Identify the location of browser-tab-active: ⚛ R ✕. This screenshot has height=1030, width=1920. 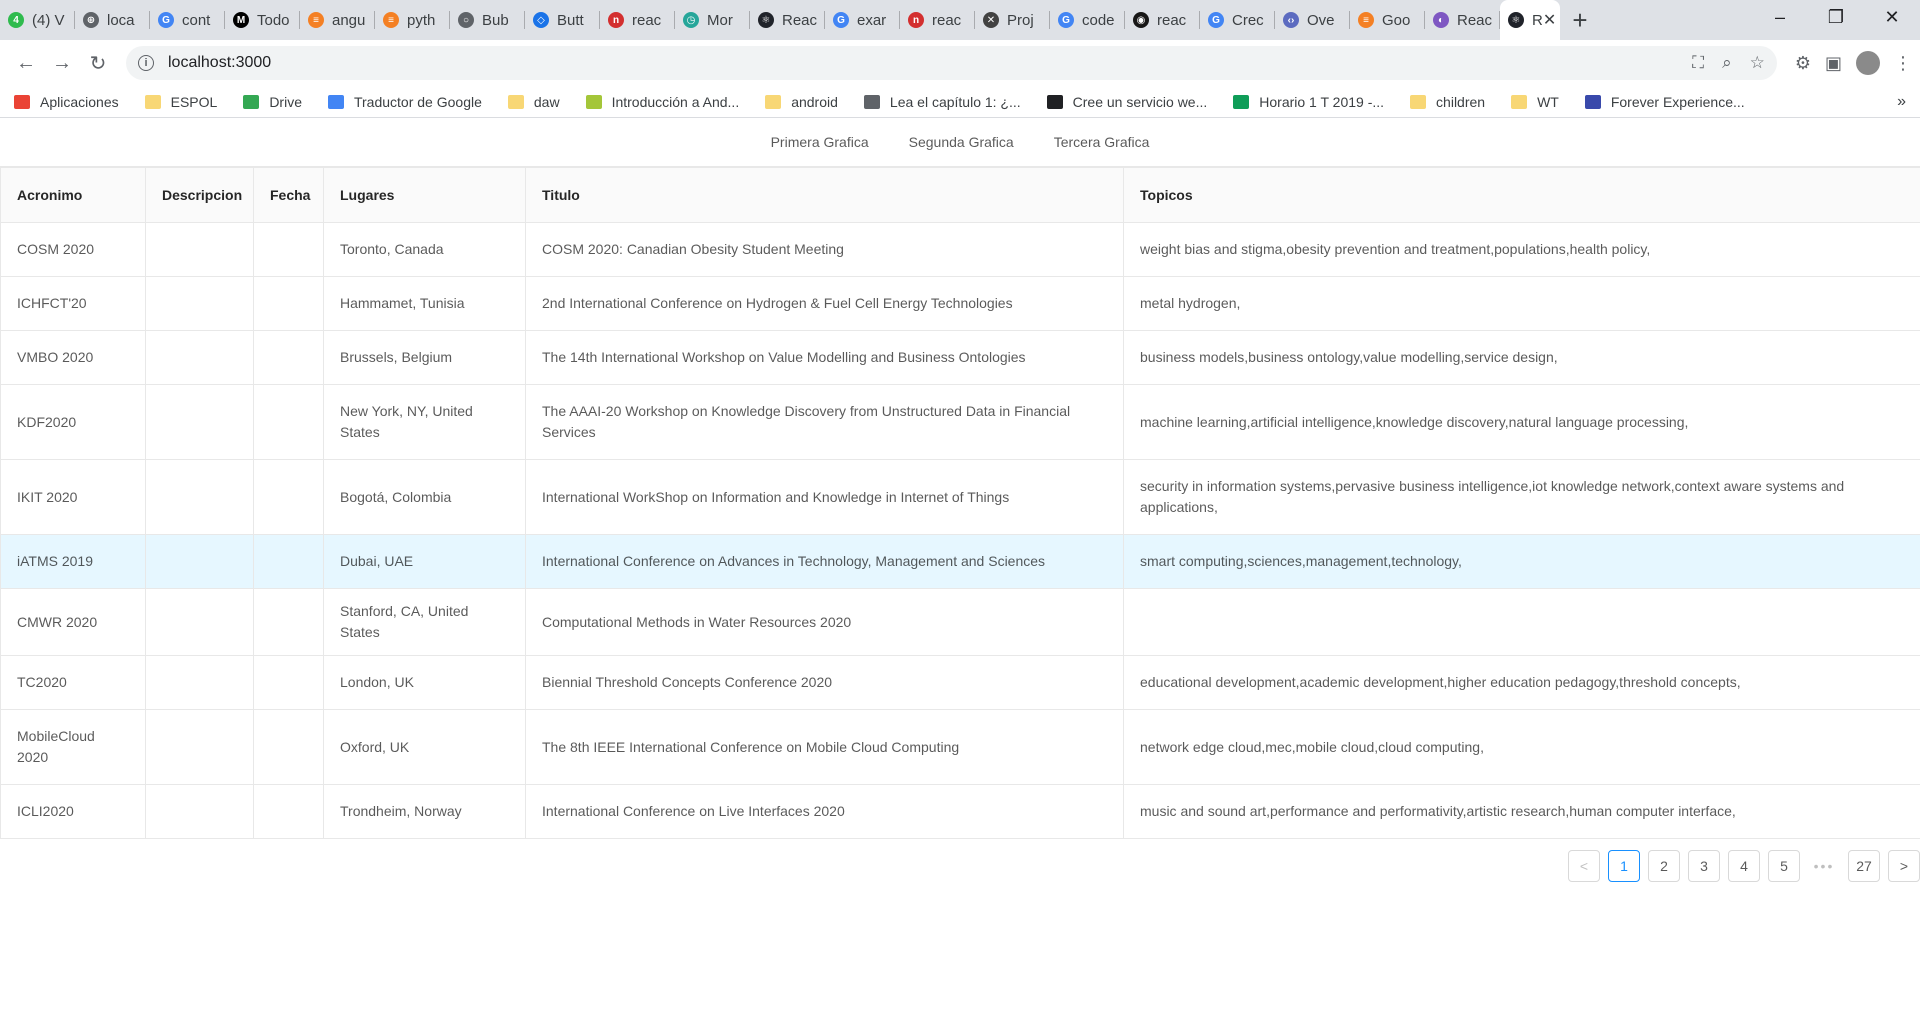
(1530, 20).